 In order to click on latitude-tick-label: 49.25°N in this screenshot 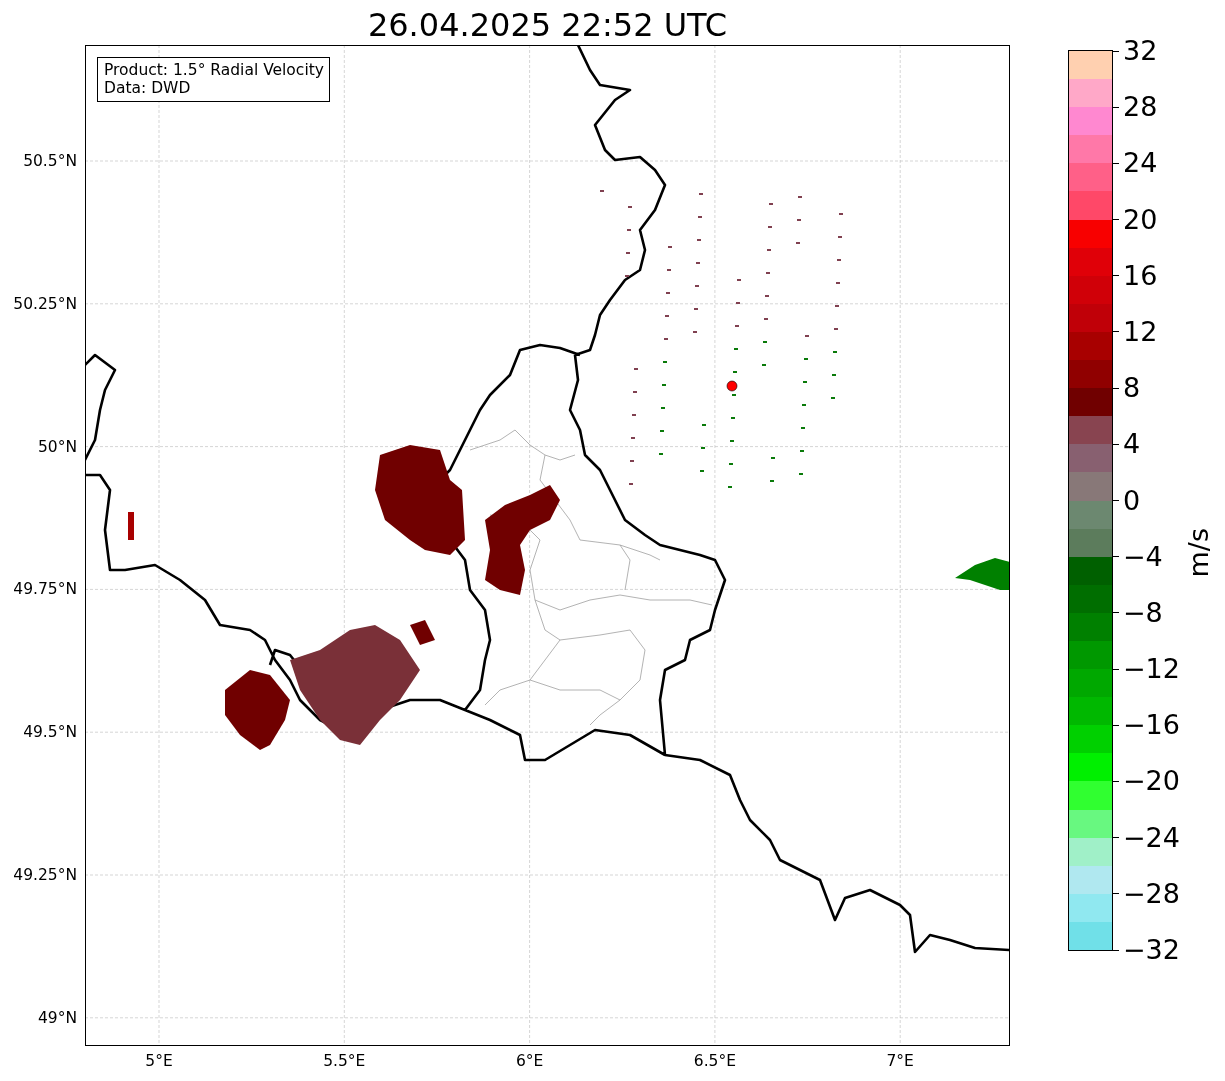, I will do `click(45, 875)`.